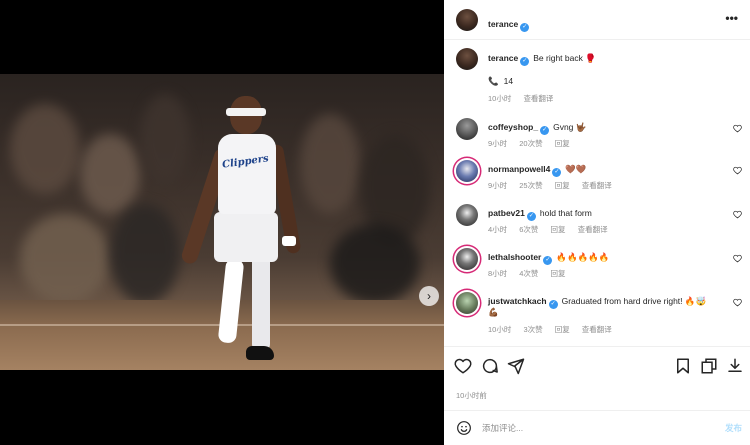 This screenshot has width=750, height=445. What do you see at coordinates (498, 143) in the screenshot?
I see `comment-time: 9小时` at bounding box center [498, 143].